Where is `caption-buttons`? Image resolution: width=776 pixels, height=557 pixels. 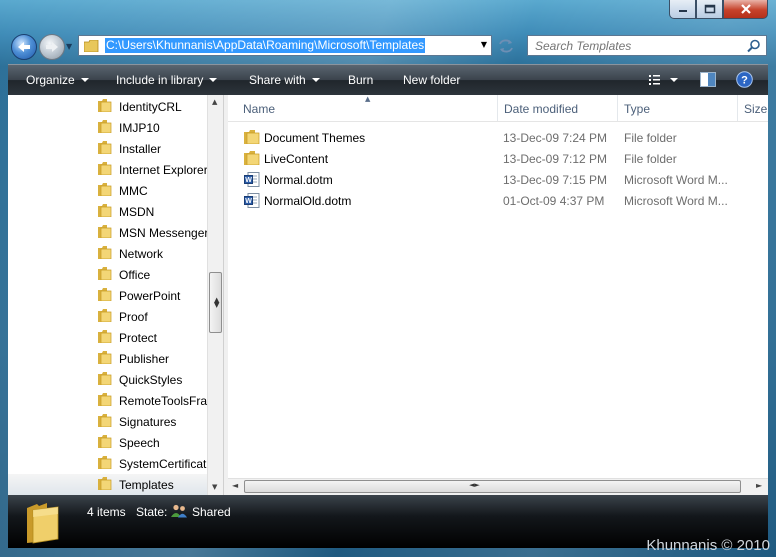 caption-buttons is located at coordinates (718, 10).